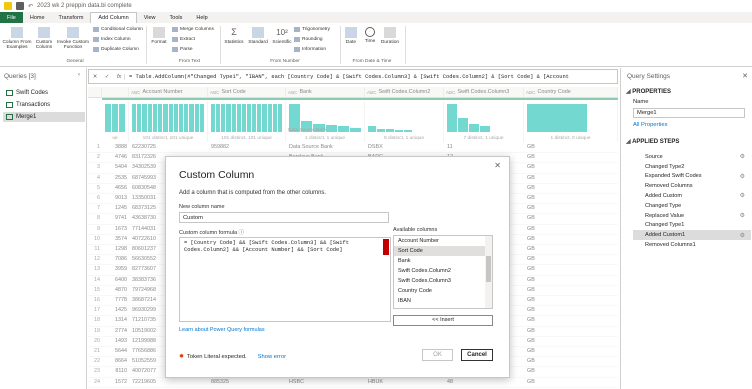  What do you see at coordinates (692, 226) in the screenshot?
I see `applied-step: Changed Type1` at bounding box center [692, 226].